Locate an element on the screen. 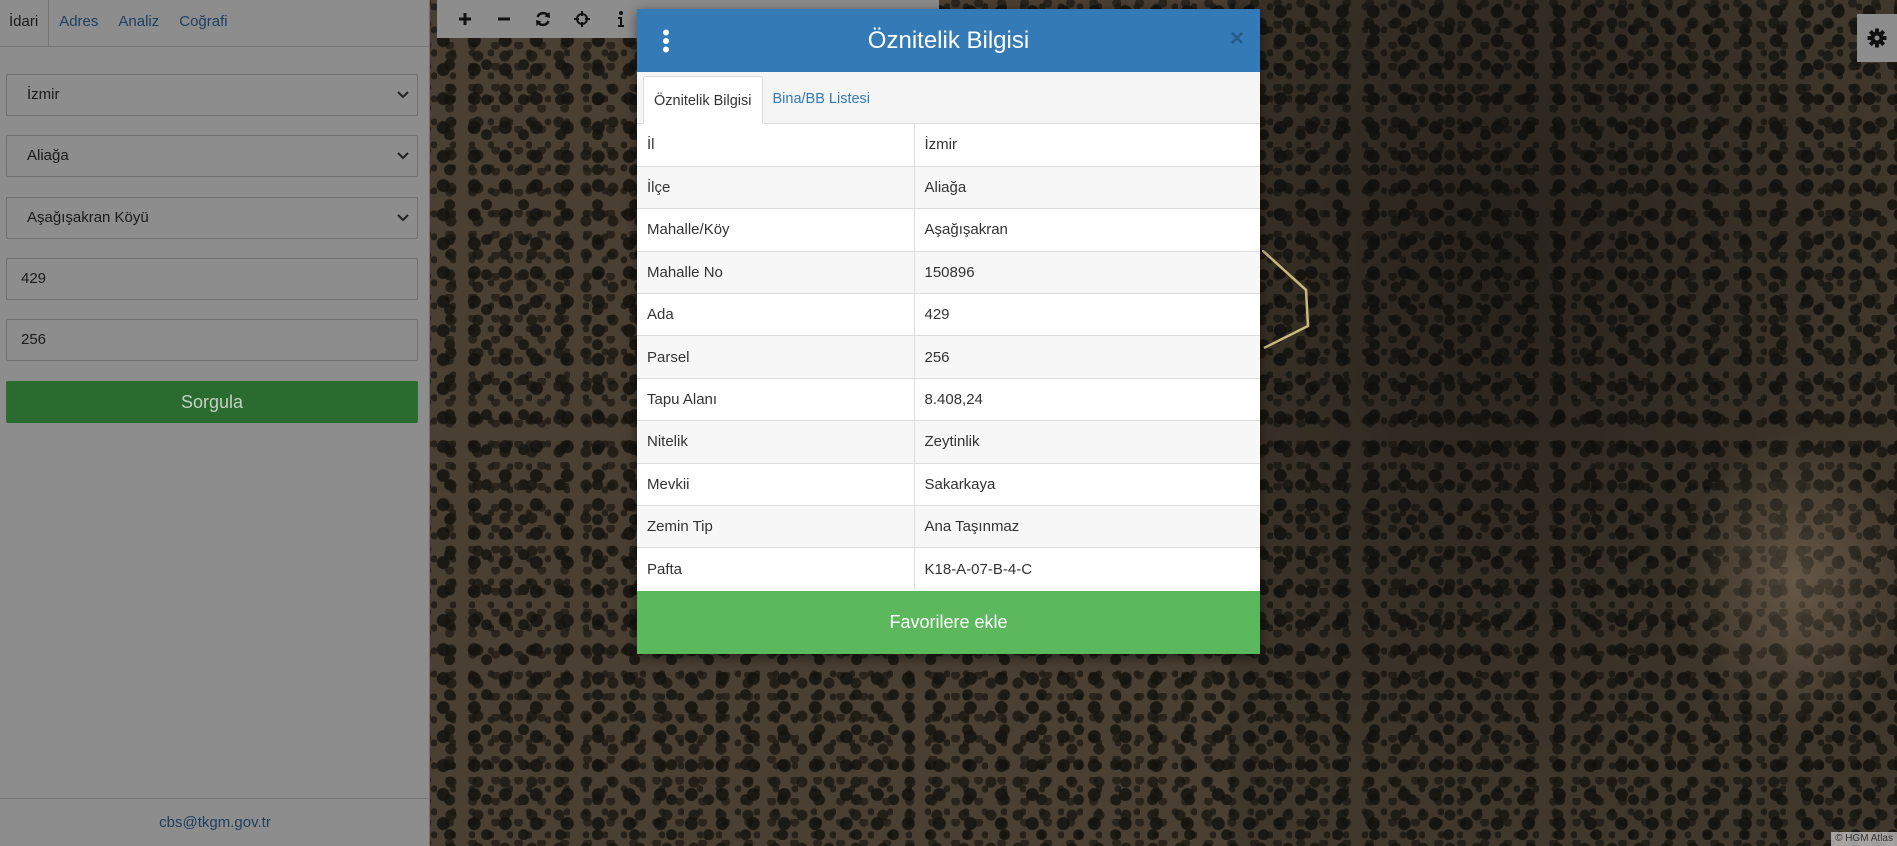  attribute-value: Sakarkaya is located at coordinates (1087, 484).